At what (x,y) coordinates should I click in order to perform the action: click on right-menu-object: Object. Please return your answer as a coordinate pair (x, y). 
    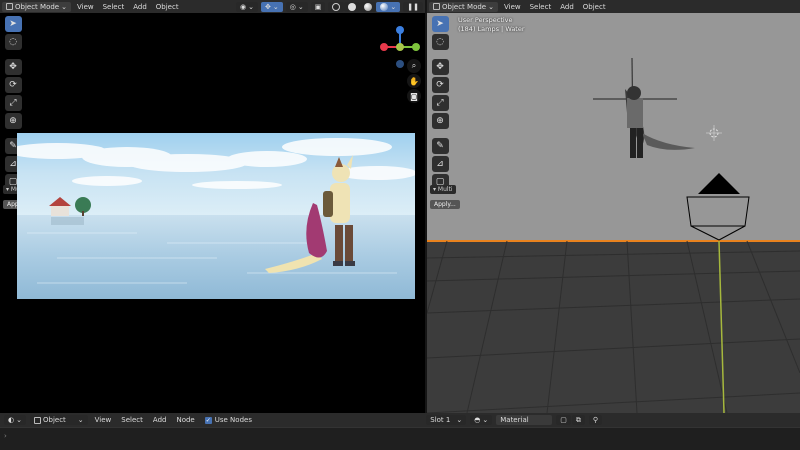
    Looking at the image, I should click on (594, 7).